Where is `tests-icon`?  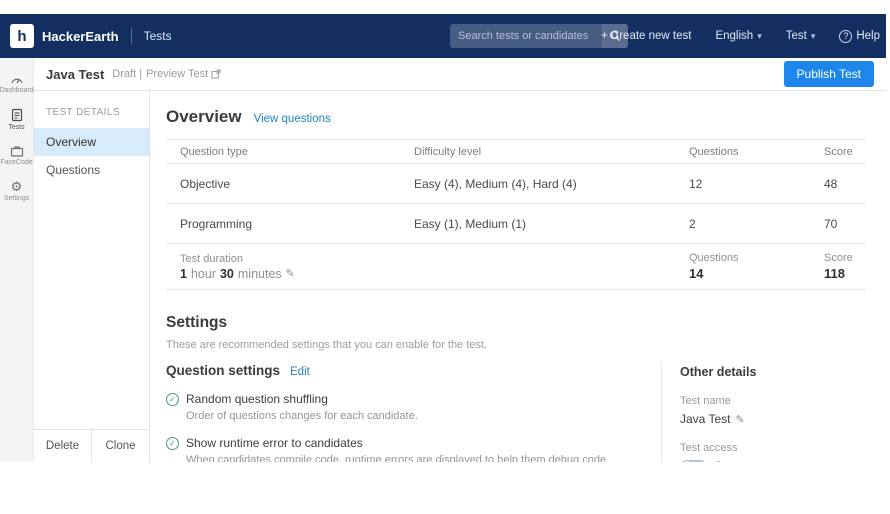
tests-icon is located at coordinates (17, 115).